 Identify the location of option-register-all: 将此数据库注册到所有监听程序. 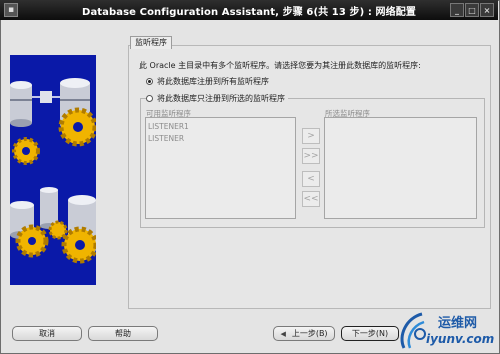
(207, 81).